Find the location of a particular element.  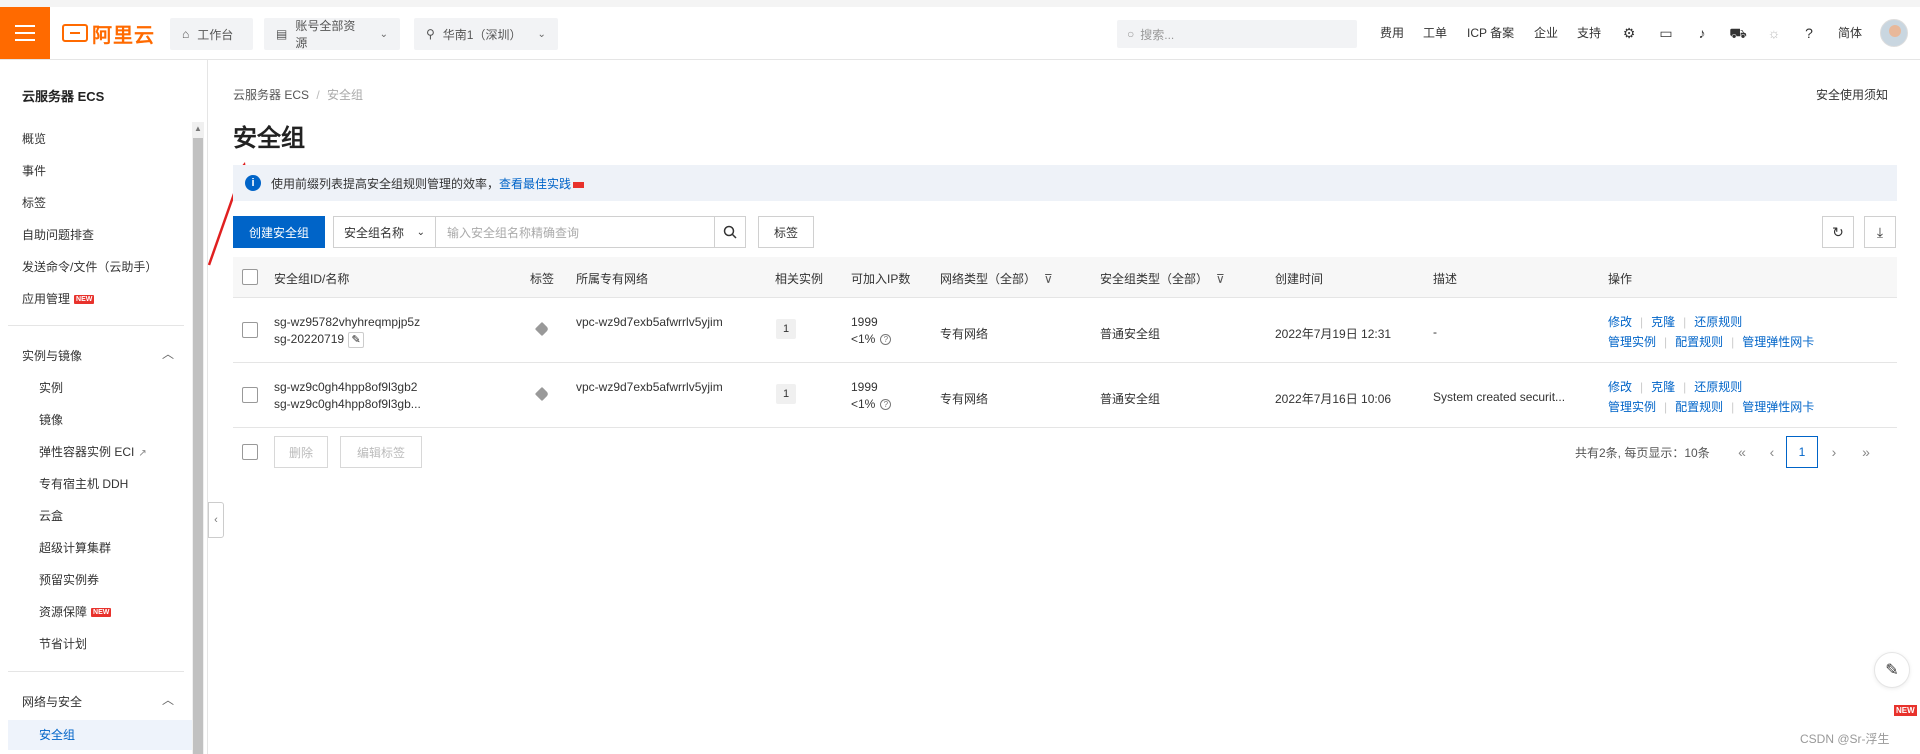

menu-button is located at coordinates (25, 33).